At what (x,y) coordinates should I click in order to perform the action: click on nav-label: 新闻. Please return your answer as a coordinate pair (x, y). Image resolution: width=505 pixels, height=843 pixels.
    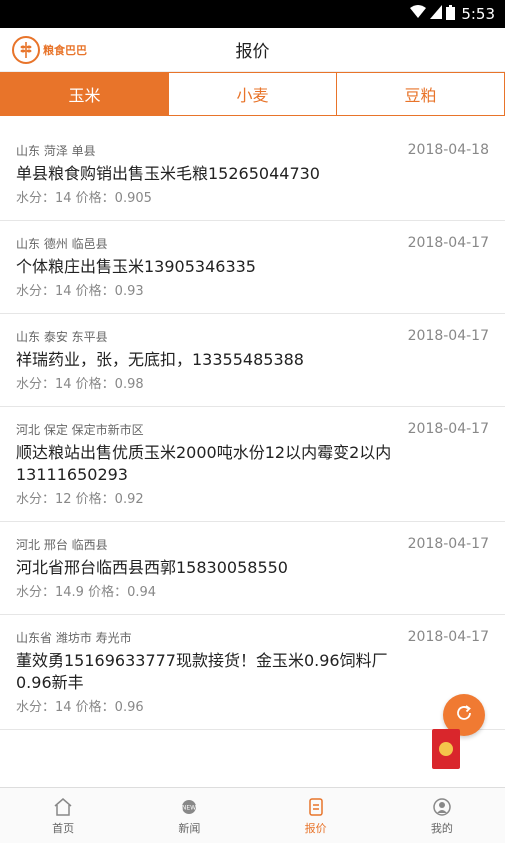
    Looking at the image, I should click on (189, 828).